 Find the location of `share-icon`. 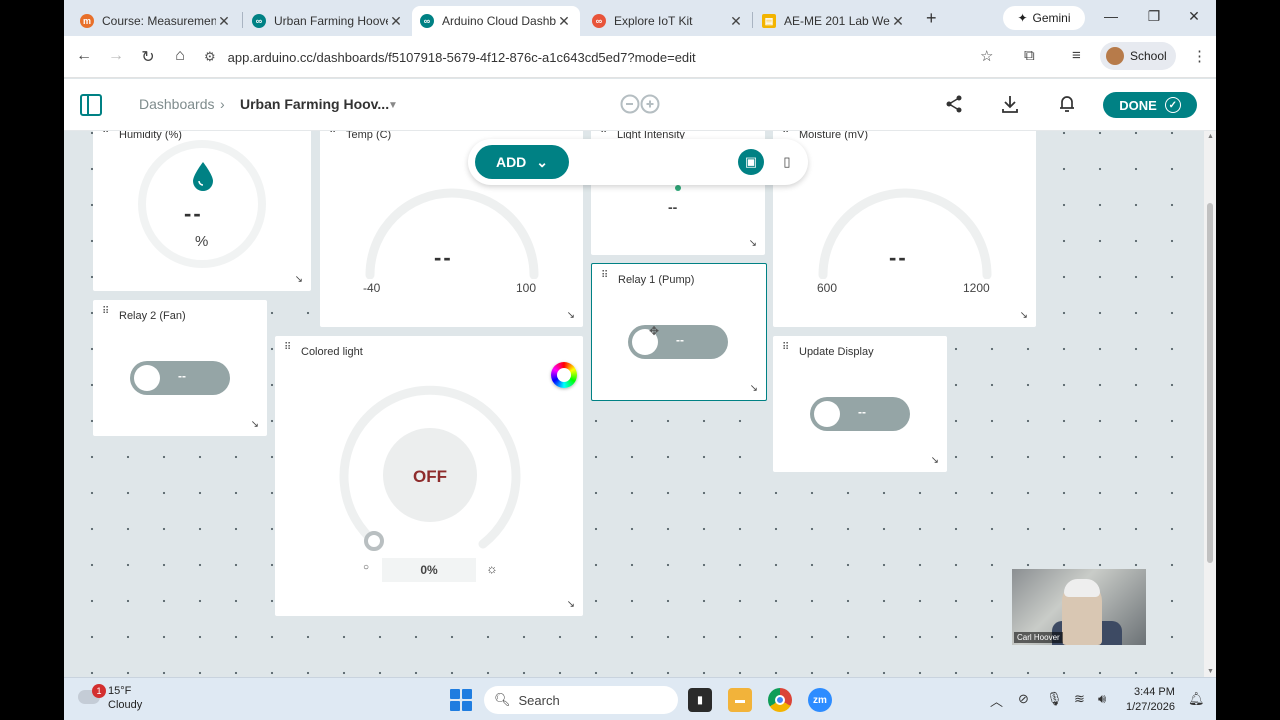

share-icon is located at coordinates (954, 106).